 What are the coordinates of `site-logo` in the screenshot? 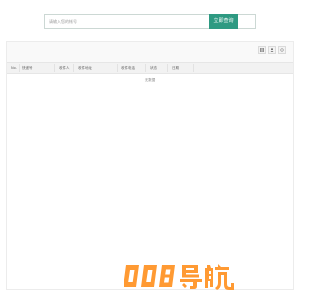 It's located at (192, 276).